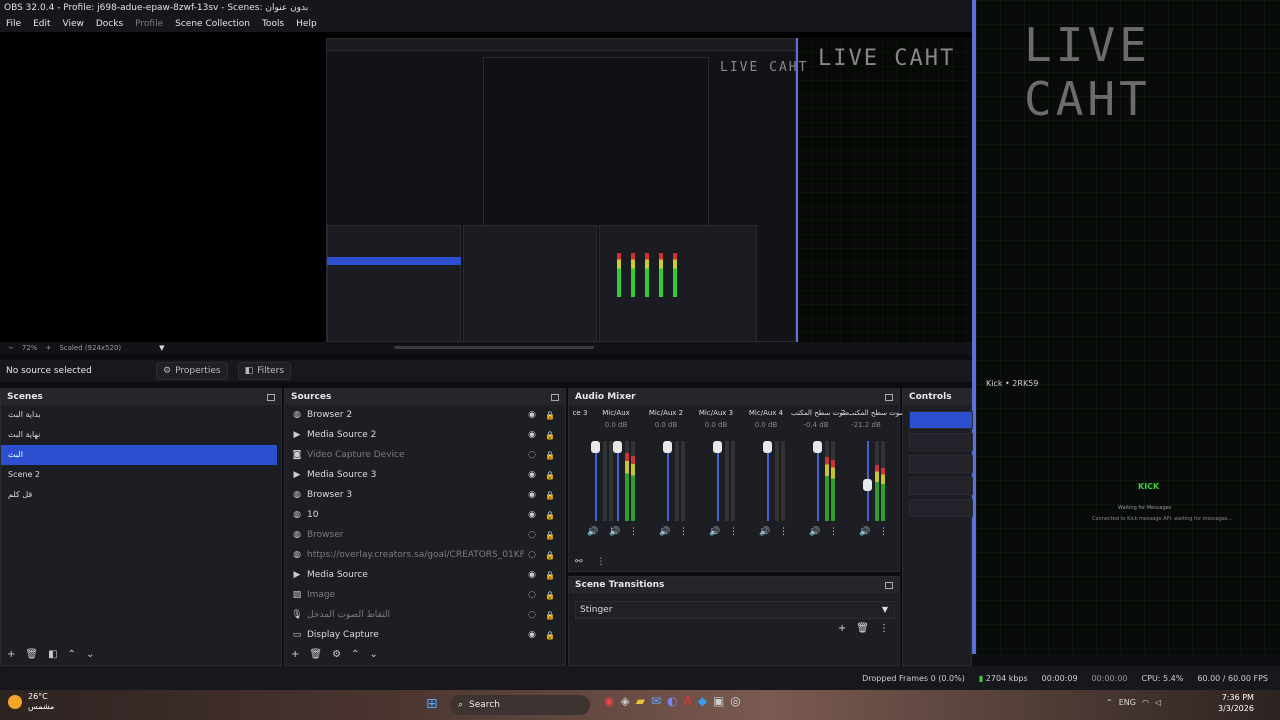 The width and height of the screenshot is (1280, 720). What do you see at coordinates (941, 508) in the screenshot?
I see `settings-button` at bounding box center [941, 508].